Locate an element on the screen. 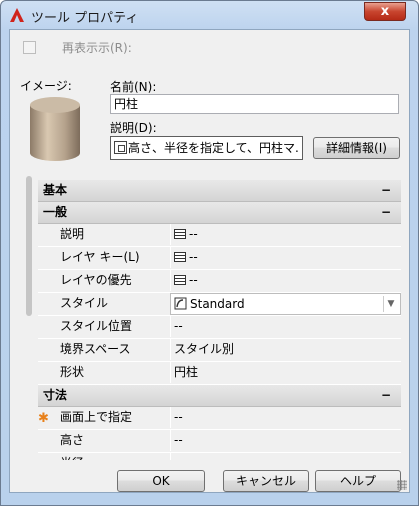  name-field: 円柱 is located at coordinates (254, 104).